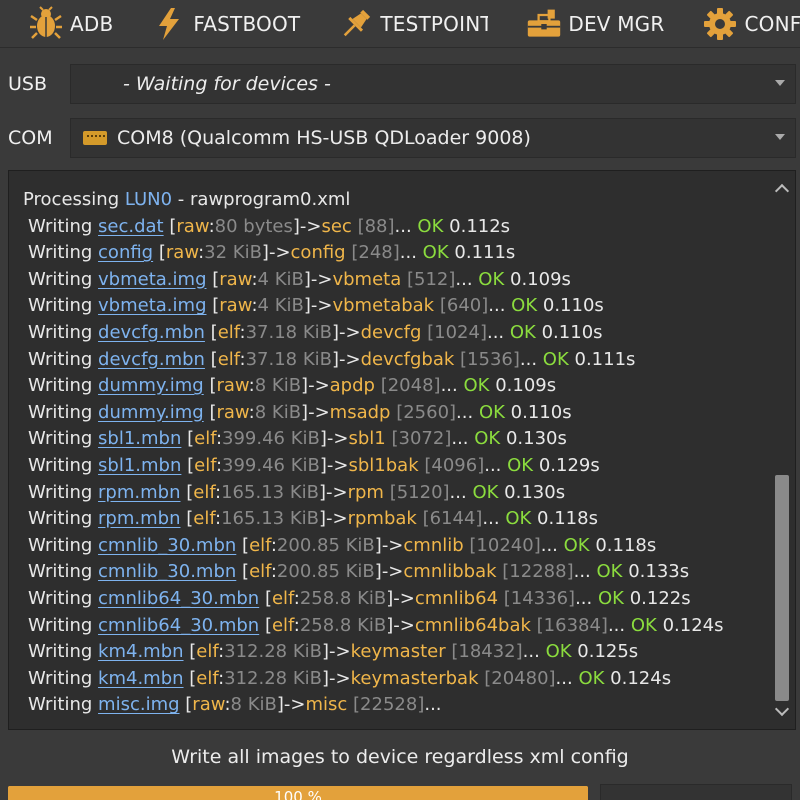 This screenshot has height=800, width=800. What do you see at coordinates (737, 24) in the screenshot?
I see `config-button: CONFIG` at bounding box center [737, 24].